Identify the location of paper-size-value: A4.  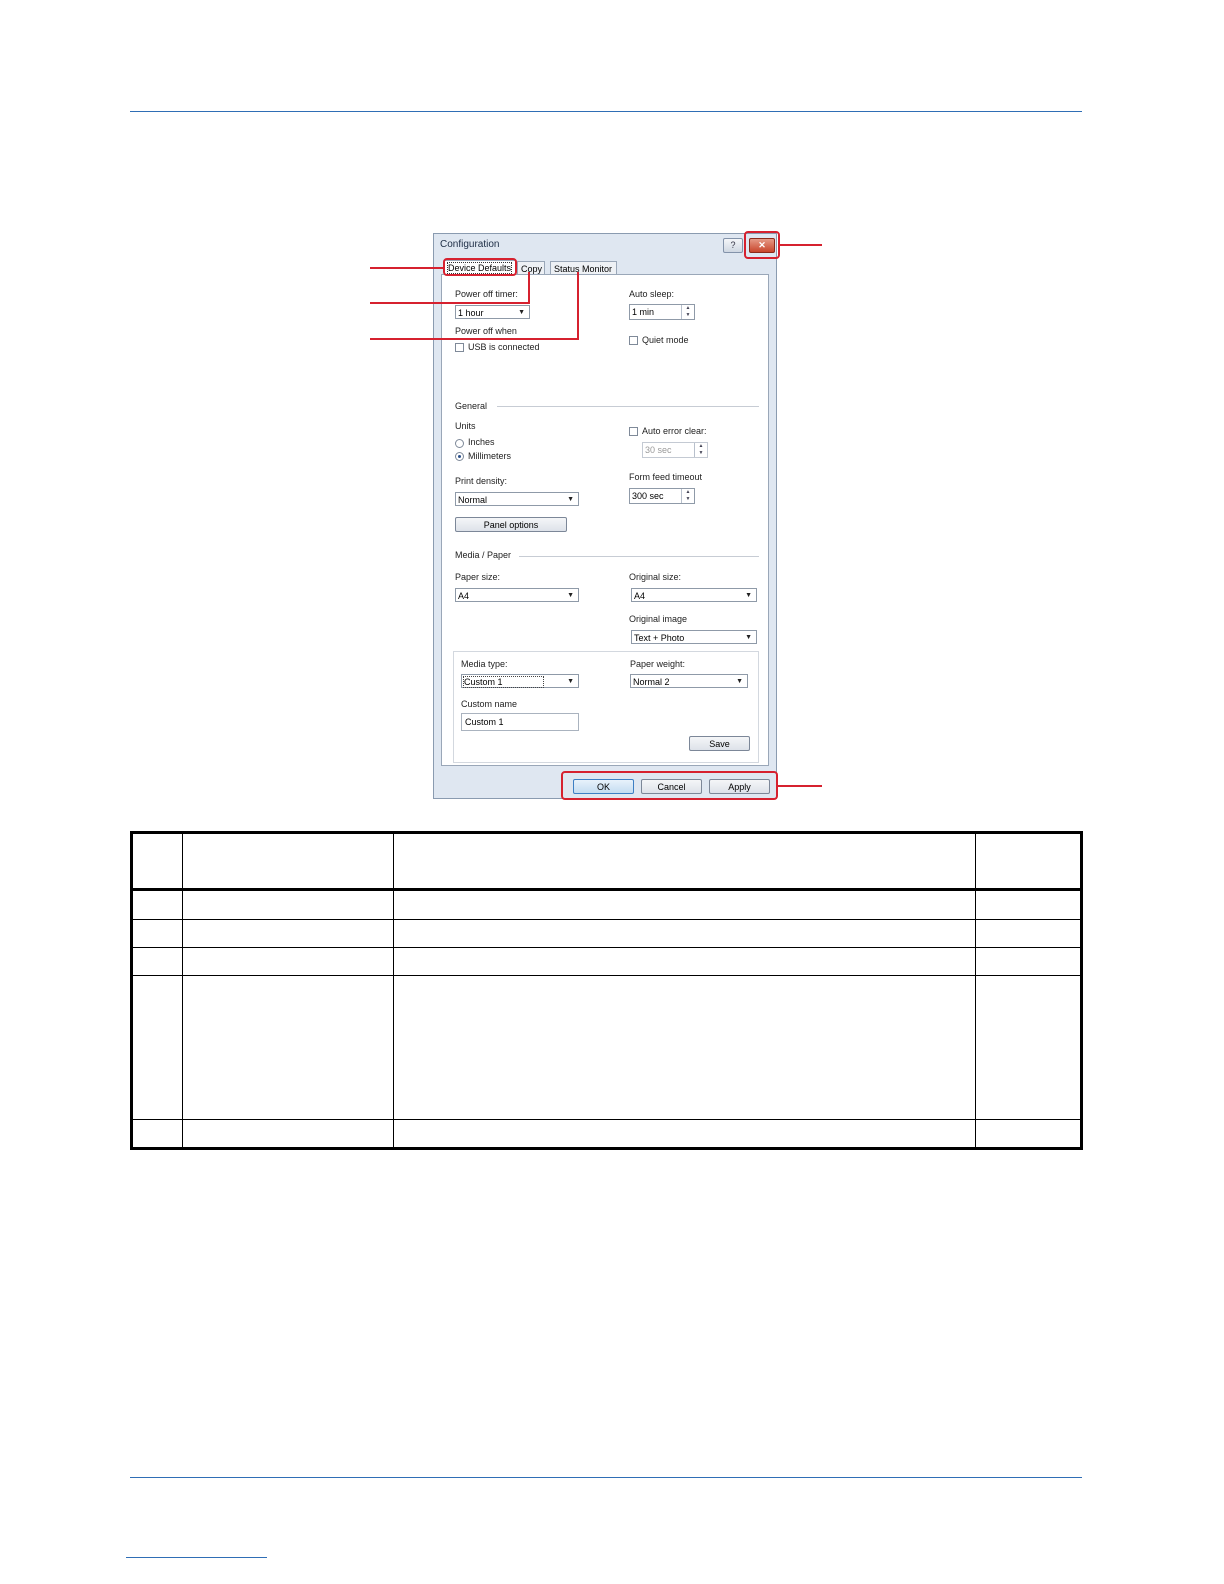
(464, 596).